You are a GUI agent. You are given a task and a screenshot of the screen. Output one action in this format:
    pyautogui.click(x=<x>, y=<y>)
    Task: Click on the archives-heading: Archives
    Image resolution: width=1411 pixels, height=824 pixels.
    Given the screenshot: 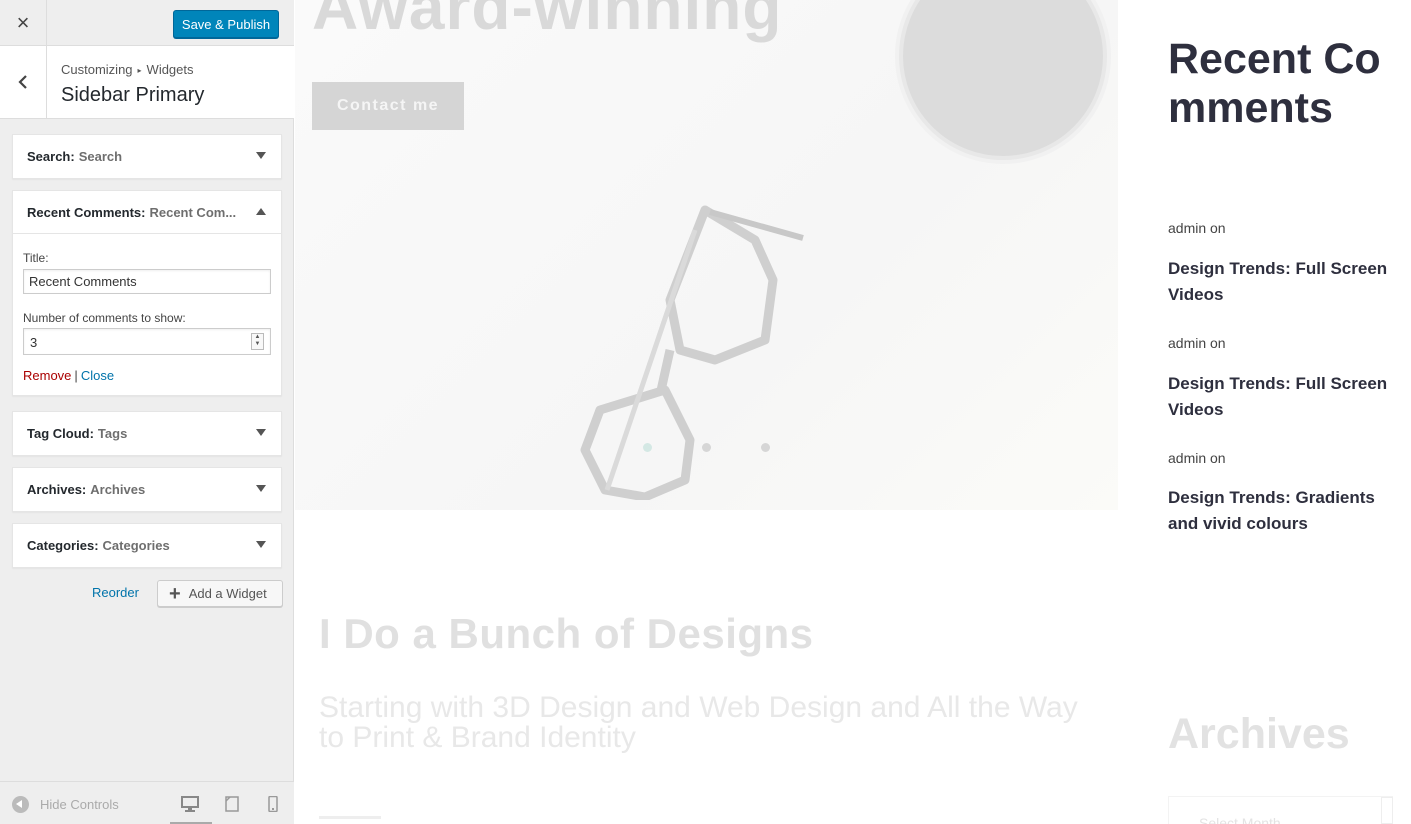 What is the action you would take?
    pyautogui.click(x=1259, y=734)
    